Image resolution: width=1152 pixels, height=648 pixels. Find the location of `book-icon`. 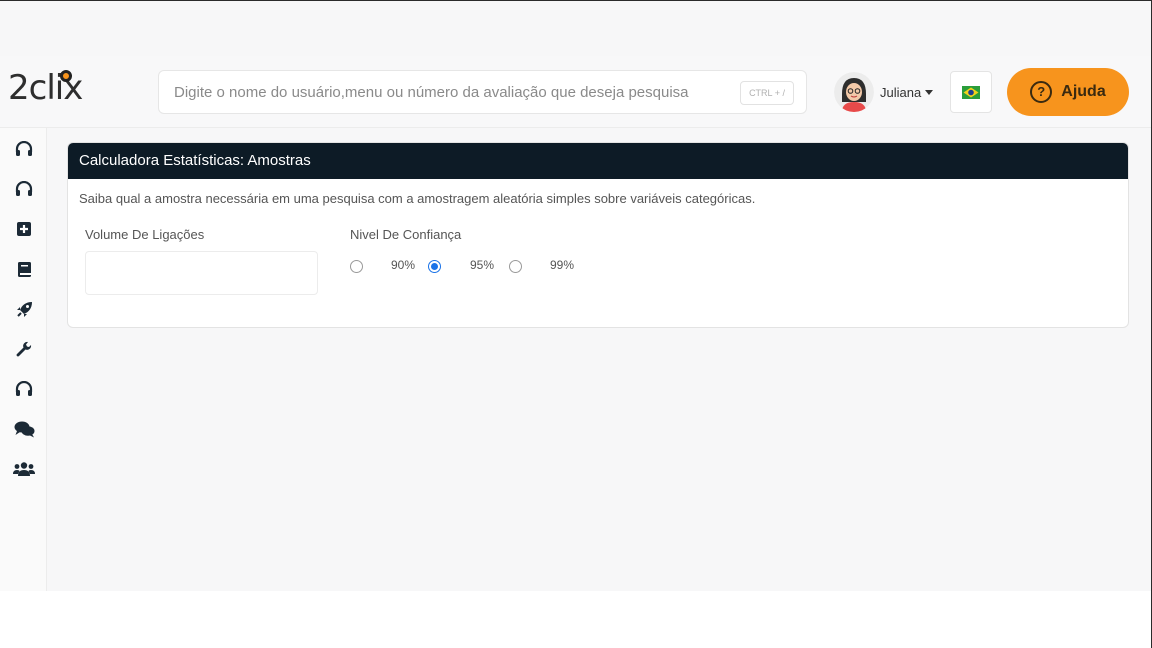

book-icon is located at coordinates (24, 269).